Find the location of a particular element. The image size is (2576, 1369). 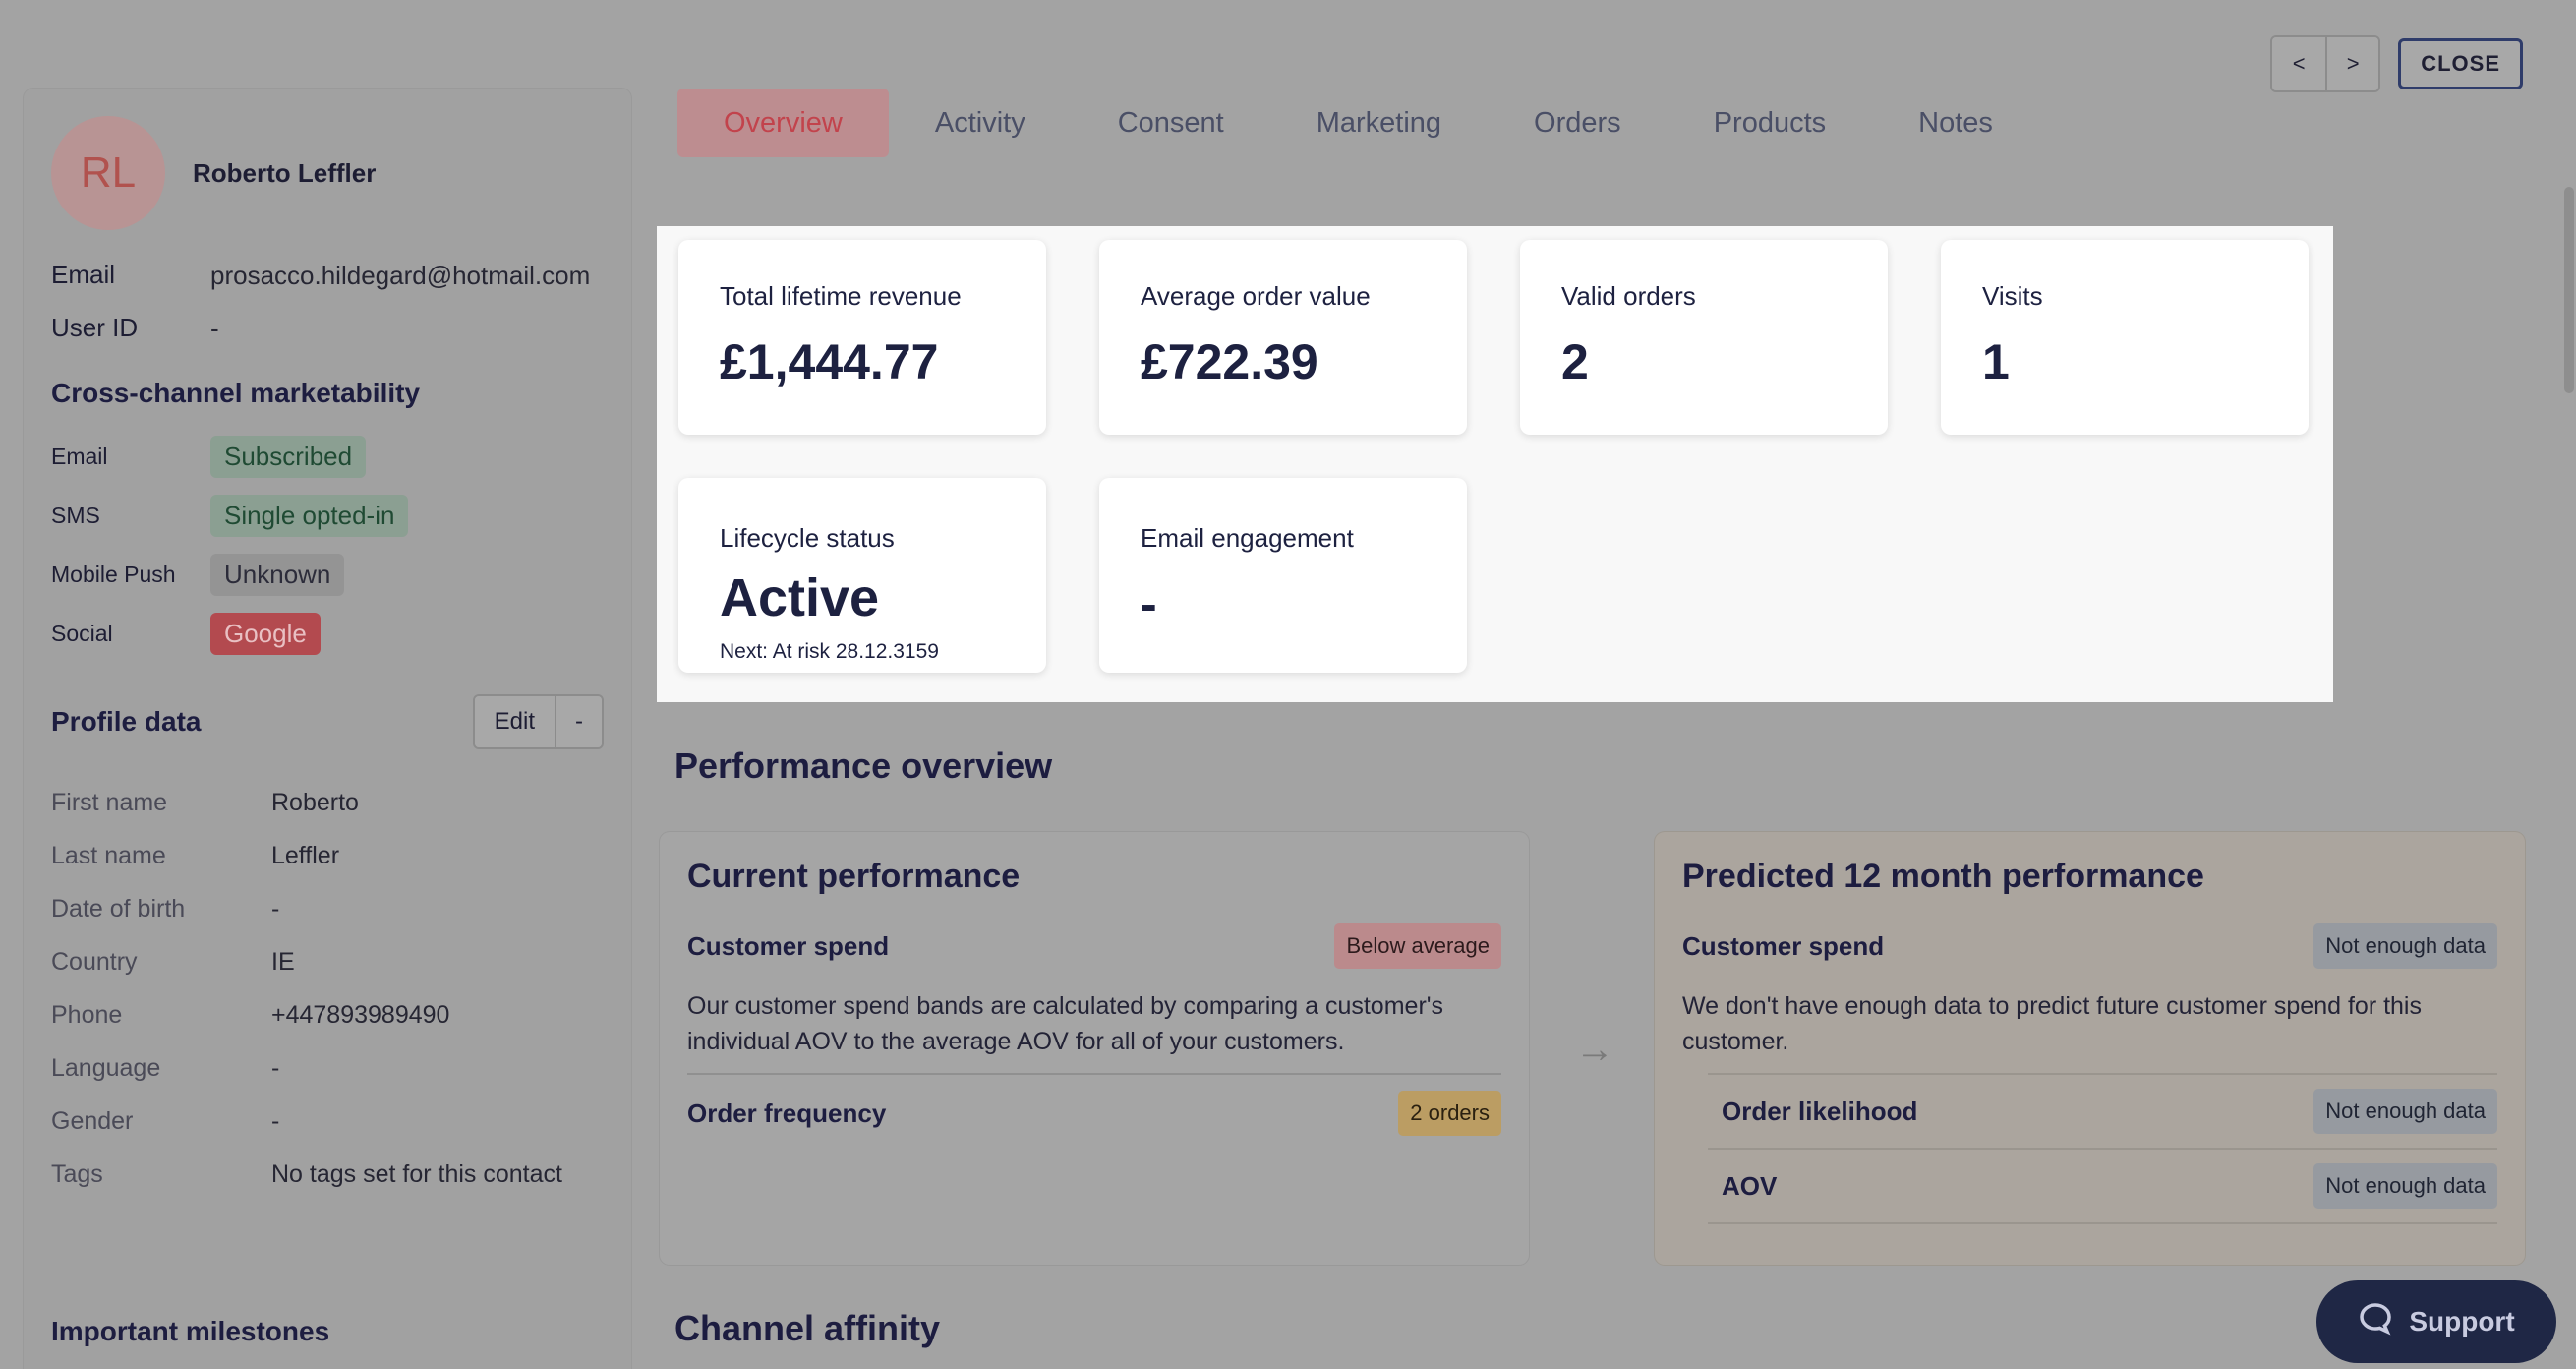

tab-products: Products is located at coordinates (1770, 123).